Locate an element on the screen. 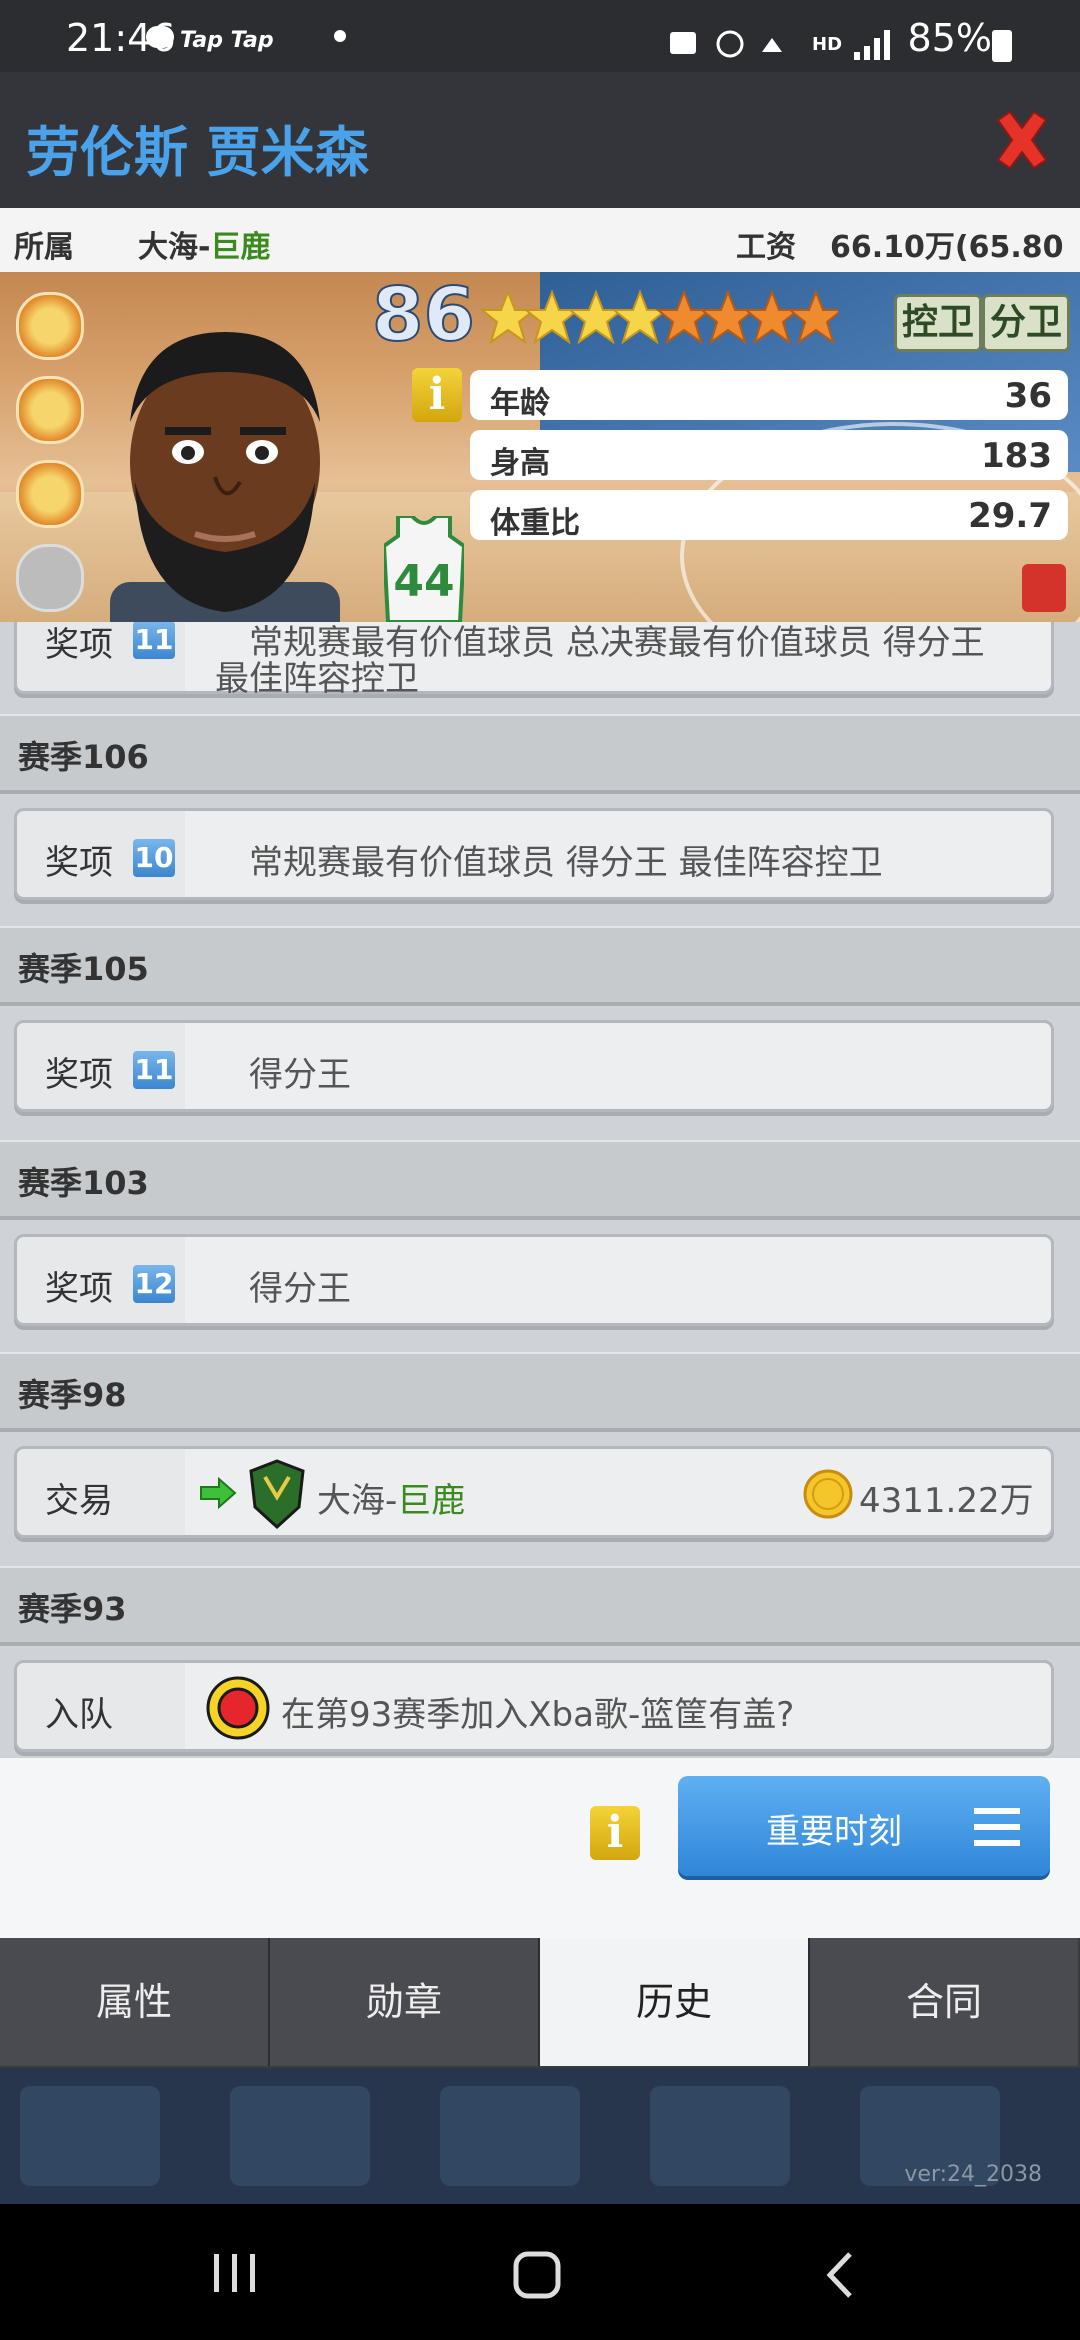 The width and height of the screenshot is (1080, 2340). row-text: 最佳阵容控卫 is located at coordinates (317, 679).